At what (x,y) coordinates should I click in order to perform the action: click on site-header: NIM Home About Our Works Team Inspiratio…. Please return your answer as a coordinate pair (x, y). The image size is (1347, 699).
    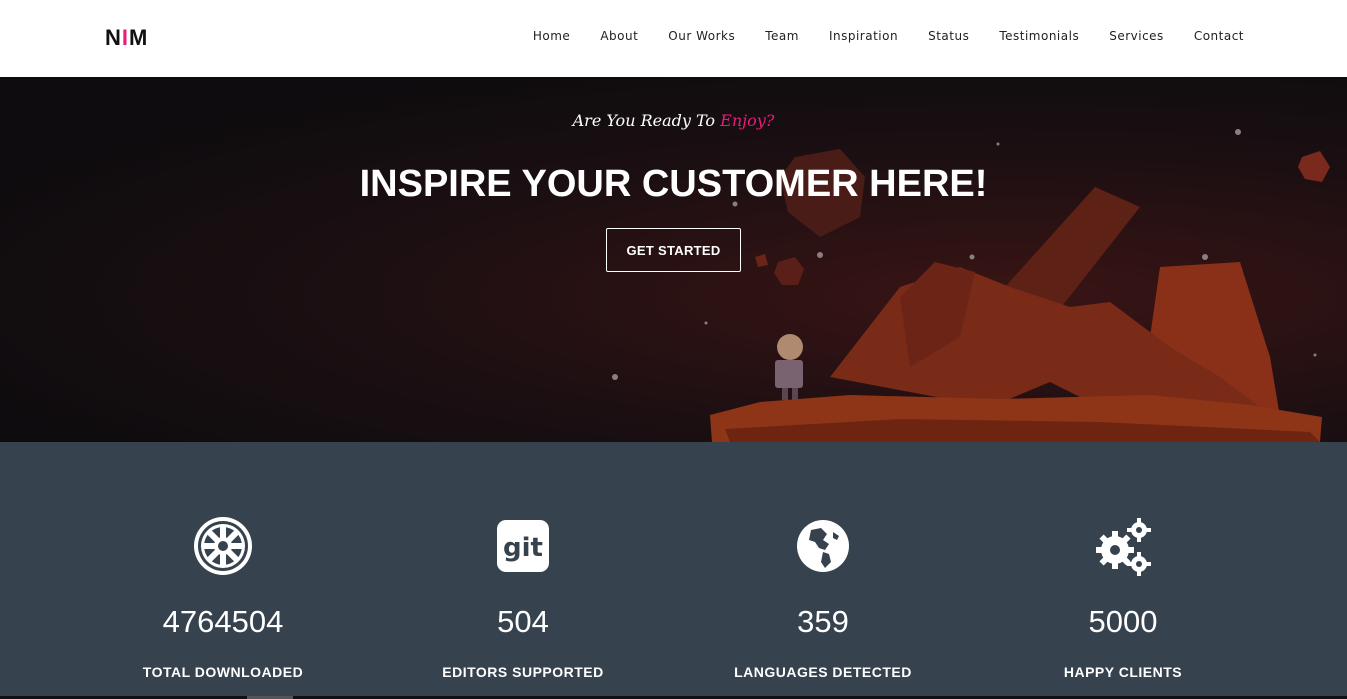
    Looking at the image, I should click on (673, 38).